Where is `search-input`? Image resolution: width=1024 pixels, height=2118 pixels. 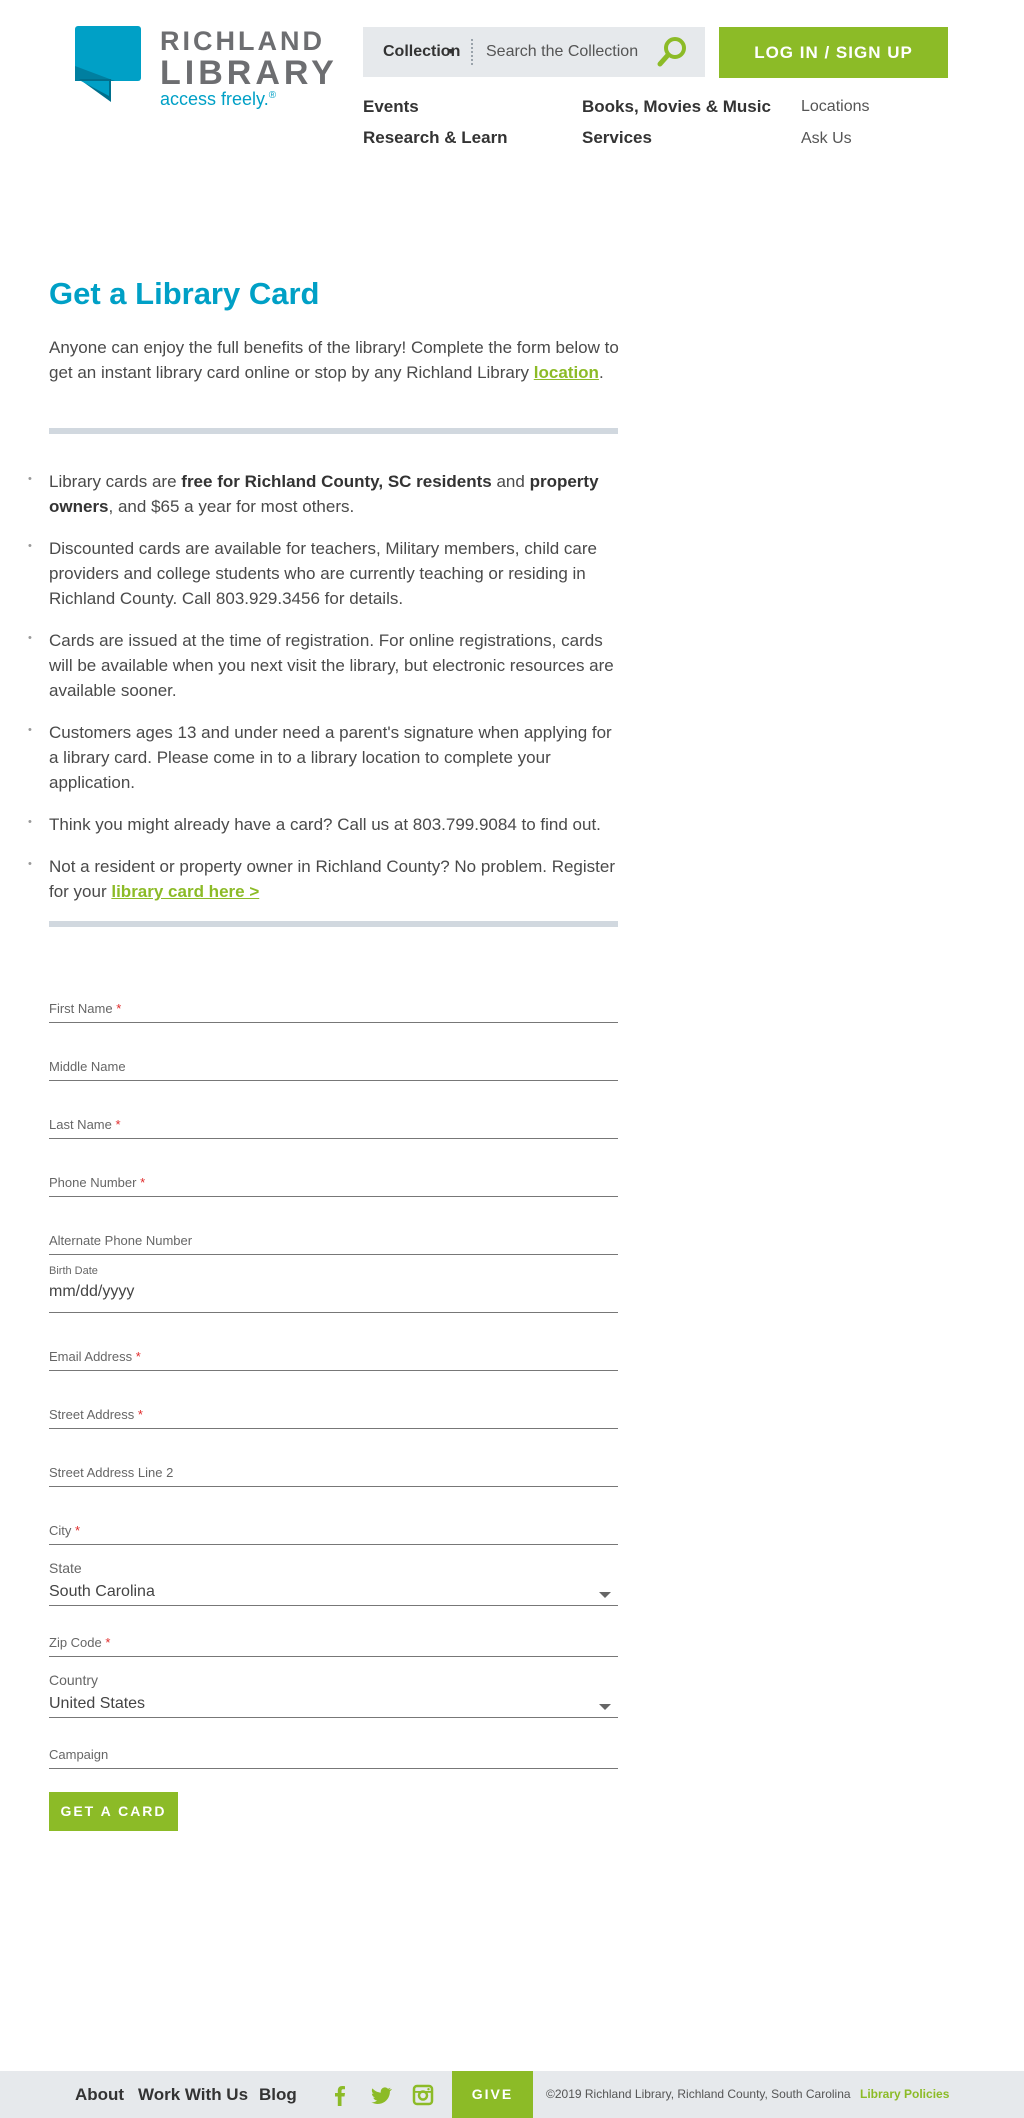
search-input is located at coordinates (568, 52).